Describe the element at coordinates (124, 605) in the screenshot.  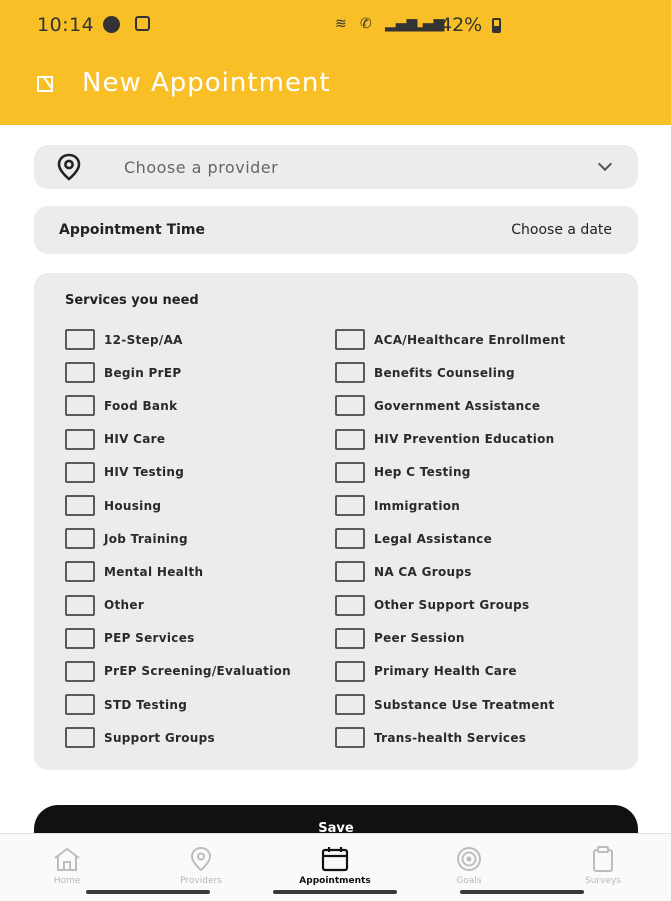
I see `service-label: Other` at that location.